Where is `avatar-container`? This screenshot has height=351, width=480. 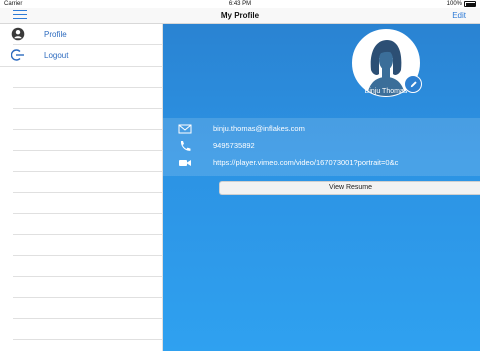
avatar-container is located at coordinates (387, 63).